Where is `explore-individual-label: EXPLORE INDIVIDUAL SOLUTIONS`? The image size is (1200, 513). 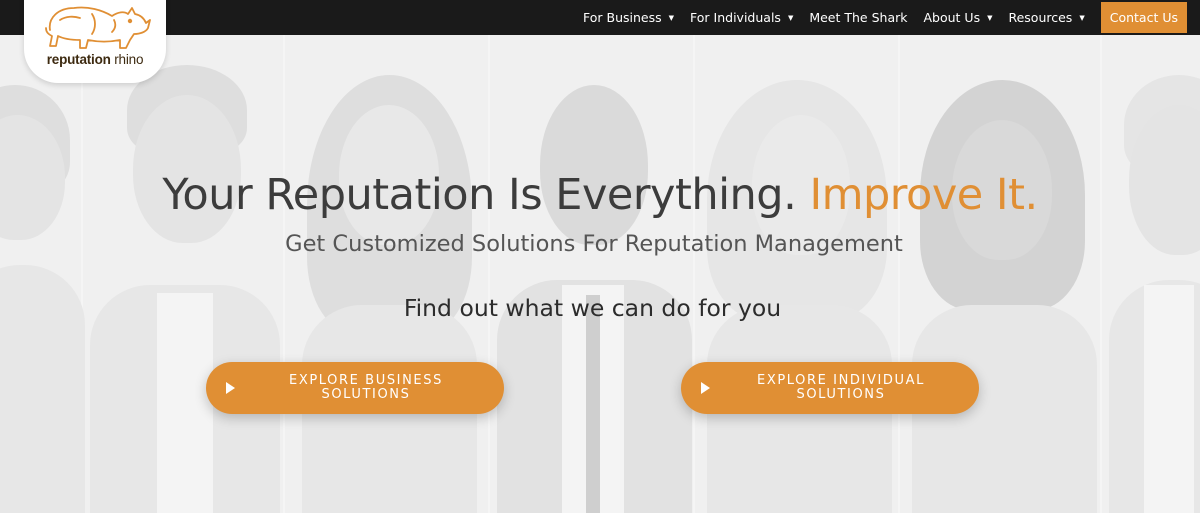 explore-individual-label: EXPLORE INDIVIDUAL SOLUTIONS is located at coordinates (841, 387).